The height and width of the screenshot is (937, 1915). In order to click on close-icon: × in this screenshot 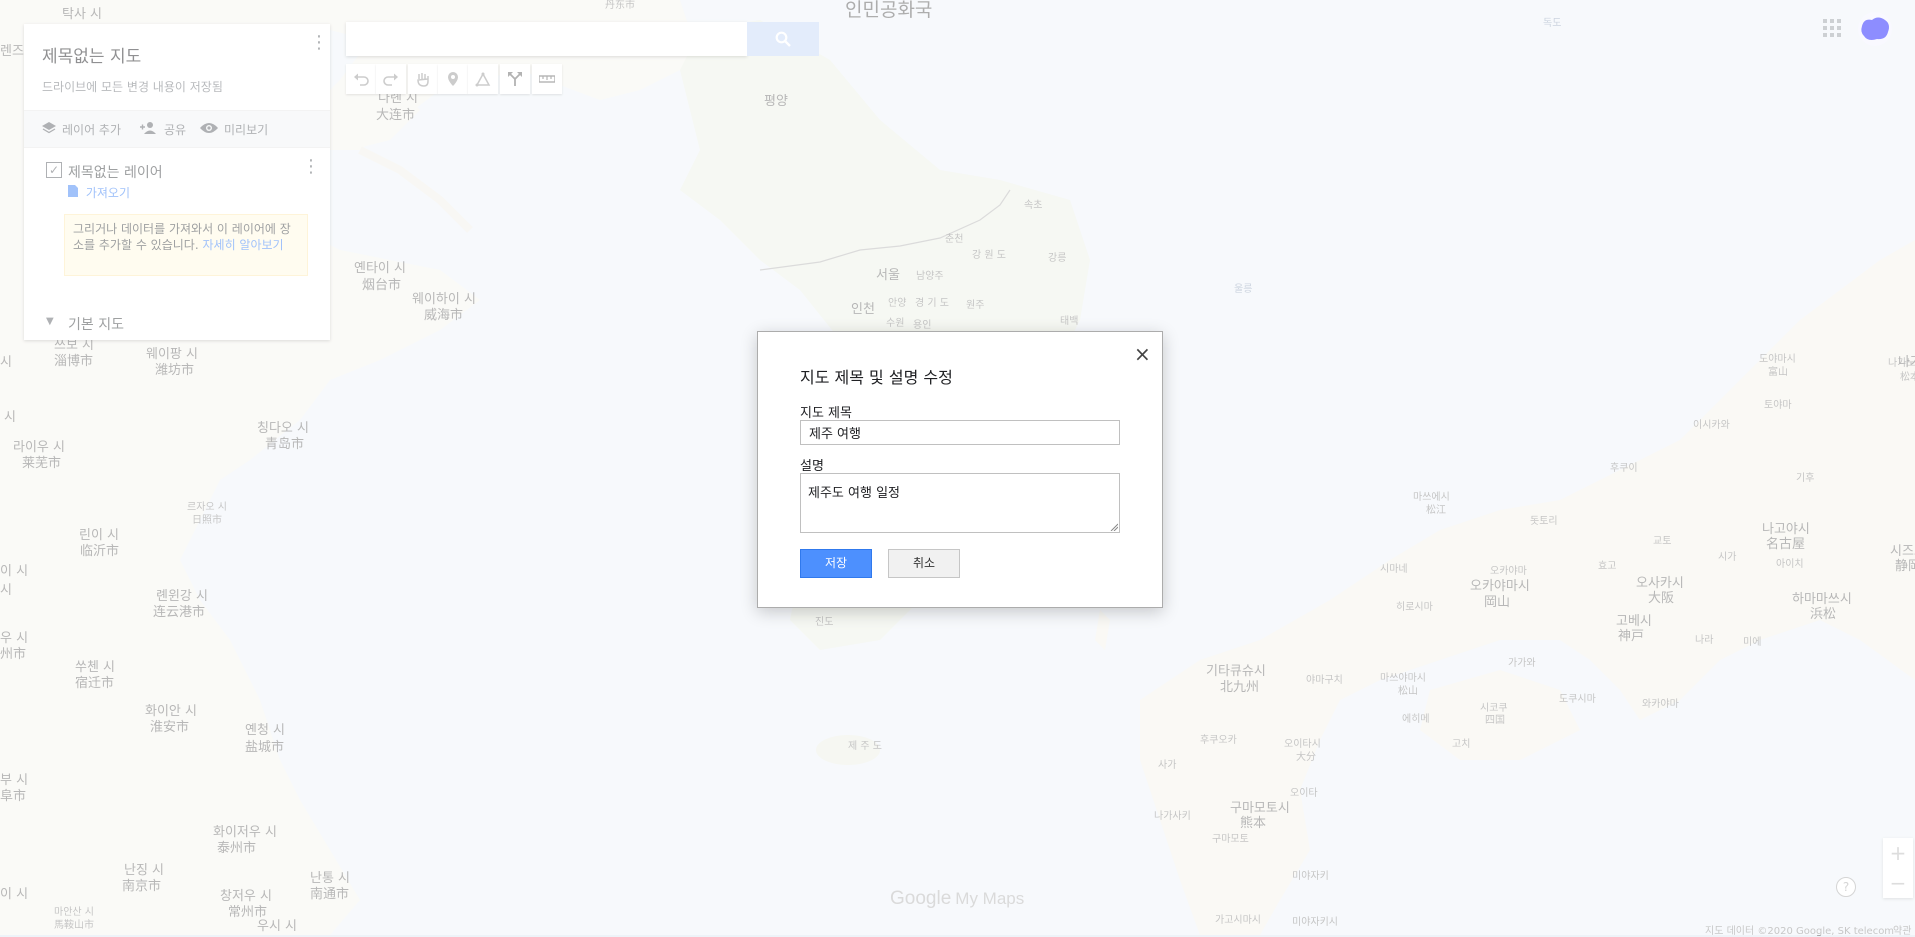, I will do `click(1142, 354)`.